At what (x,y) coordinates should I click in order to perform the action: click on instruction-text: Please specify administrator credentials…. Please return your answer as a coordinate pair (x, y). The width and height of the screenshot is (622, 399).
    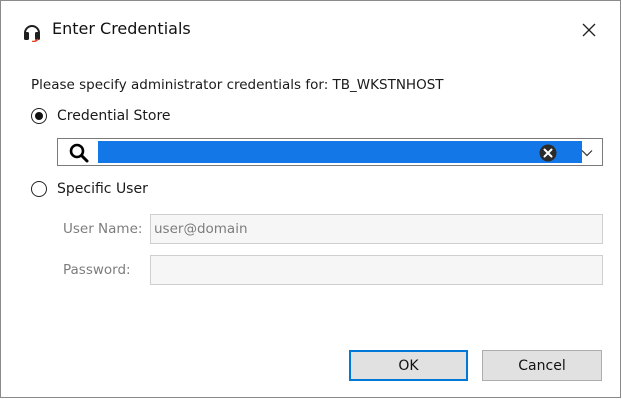
    Looking at the image, I should click on (237, 85).